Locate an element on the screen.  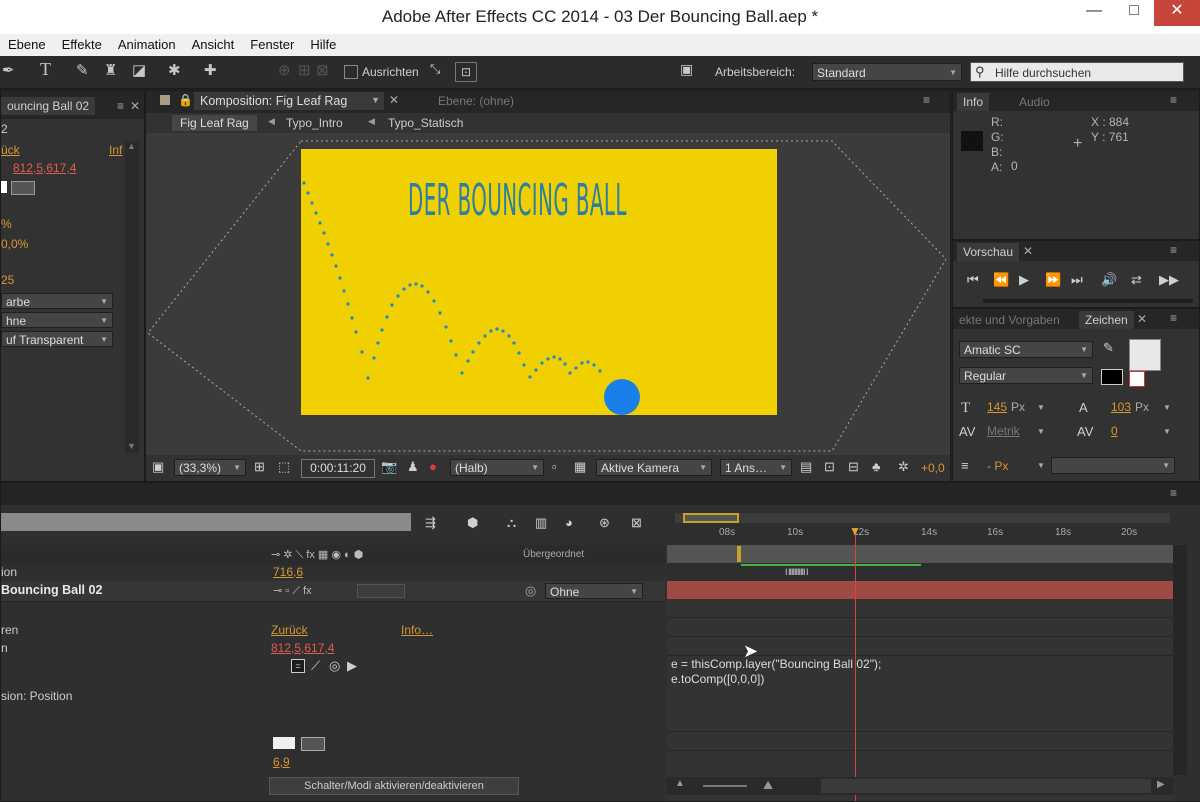
tracking-value: 0 is located at coordinates (1114, 431).